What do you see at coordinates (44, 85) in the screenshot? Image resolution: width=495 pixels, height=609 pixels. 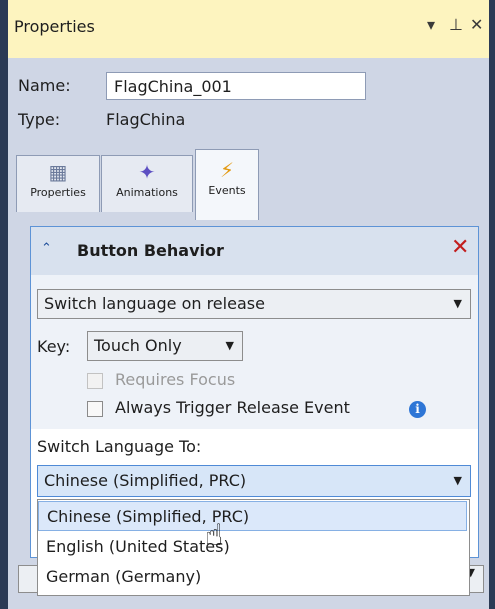 I see `name-label: Name:` at bounding box center [44, 85].